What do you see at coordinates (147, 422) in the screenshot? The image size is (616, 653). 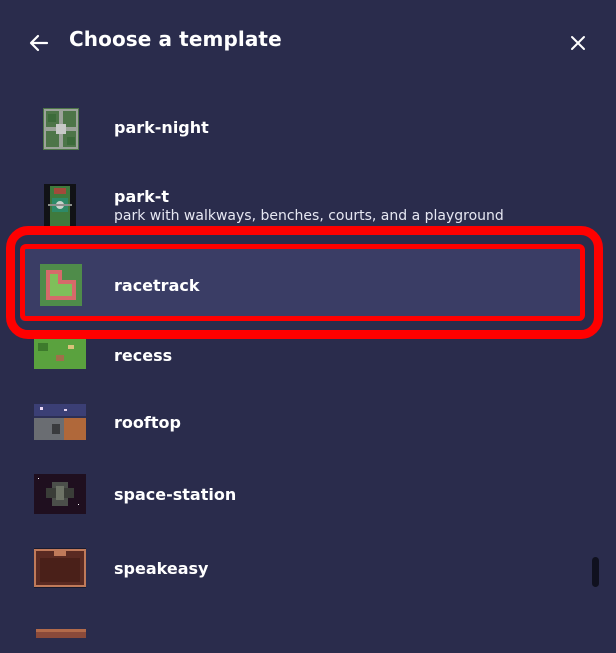 I see `template-name: rooftop` at bounding box center [147, 422].